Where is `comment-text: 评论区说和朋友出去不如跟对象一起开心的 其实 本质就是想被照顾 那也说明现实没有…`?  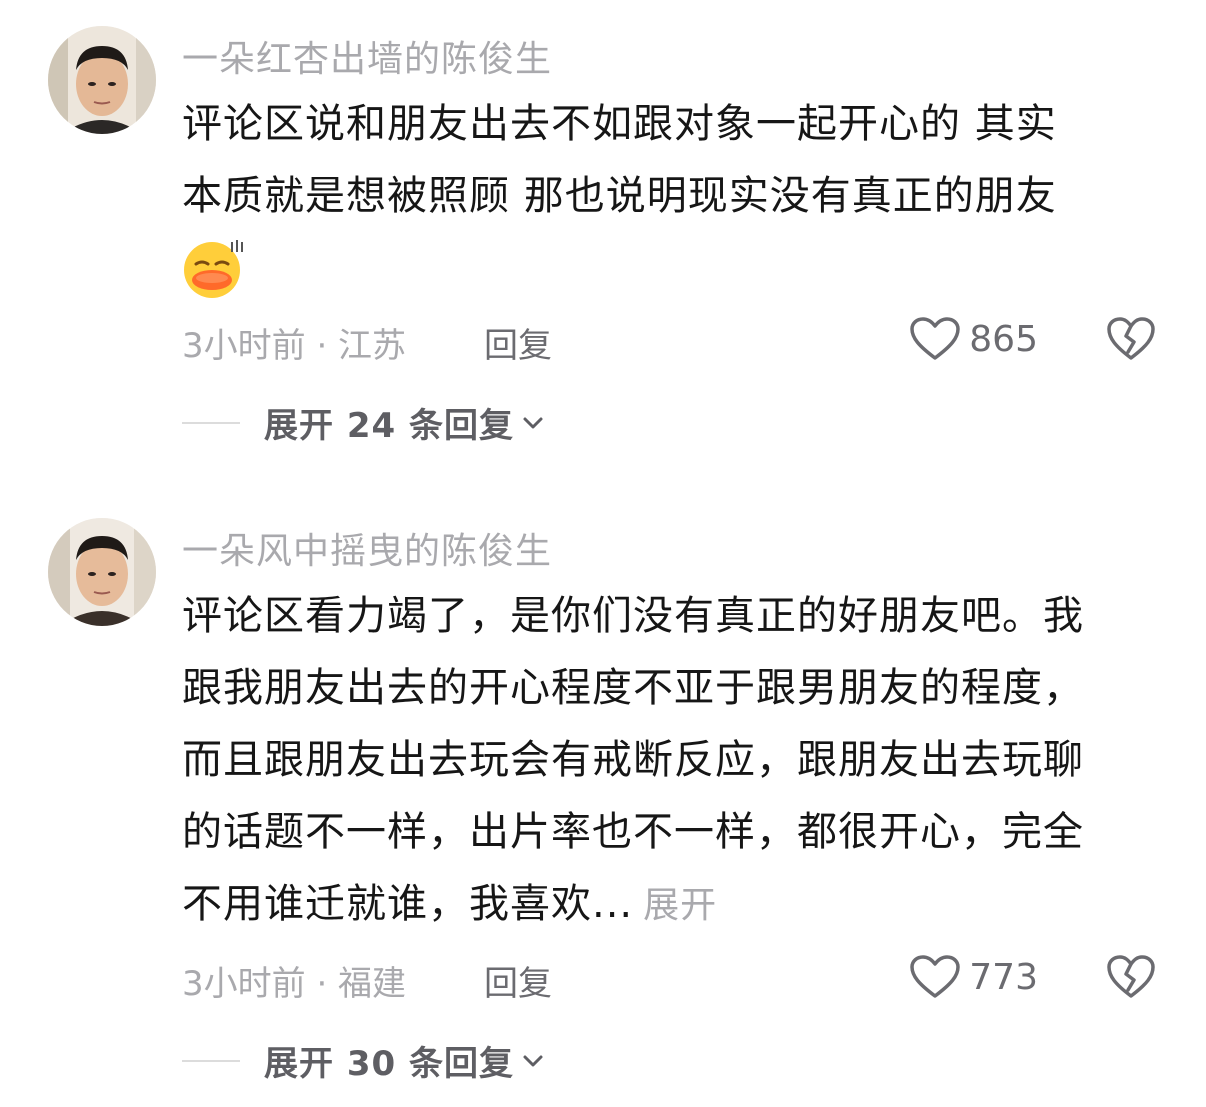
comment-text: 评论区说和朋友出去不如跟对象一起开心的 其实 本质就是想被照顾 那也说明现实没有… is located at coordinates (677, 160).